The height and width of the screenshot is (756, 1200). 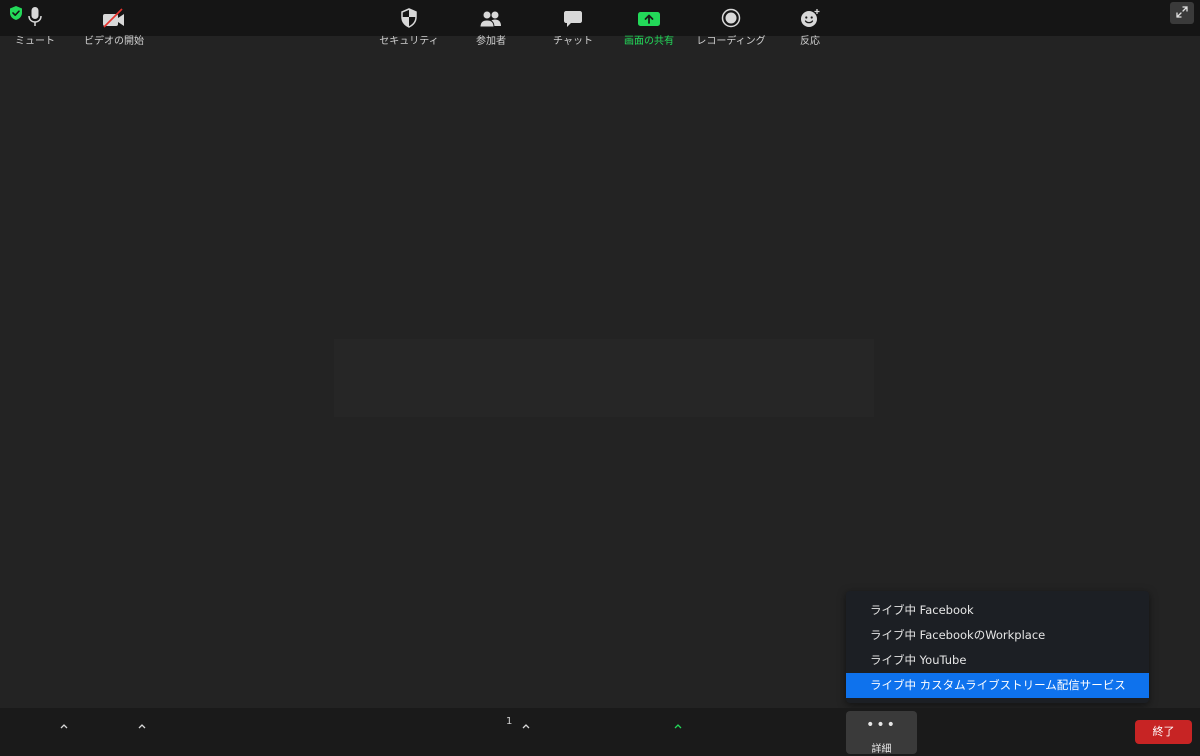 I want to click on mute-button: ミュート, so click(x=35, y=26).